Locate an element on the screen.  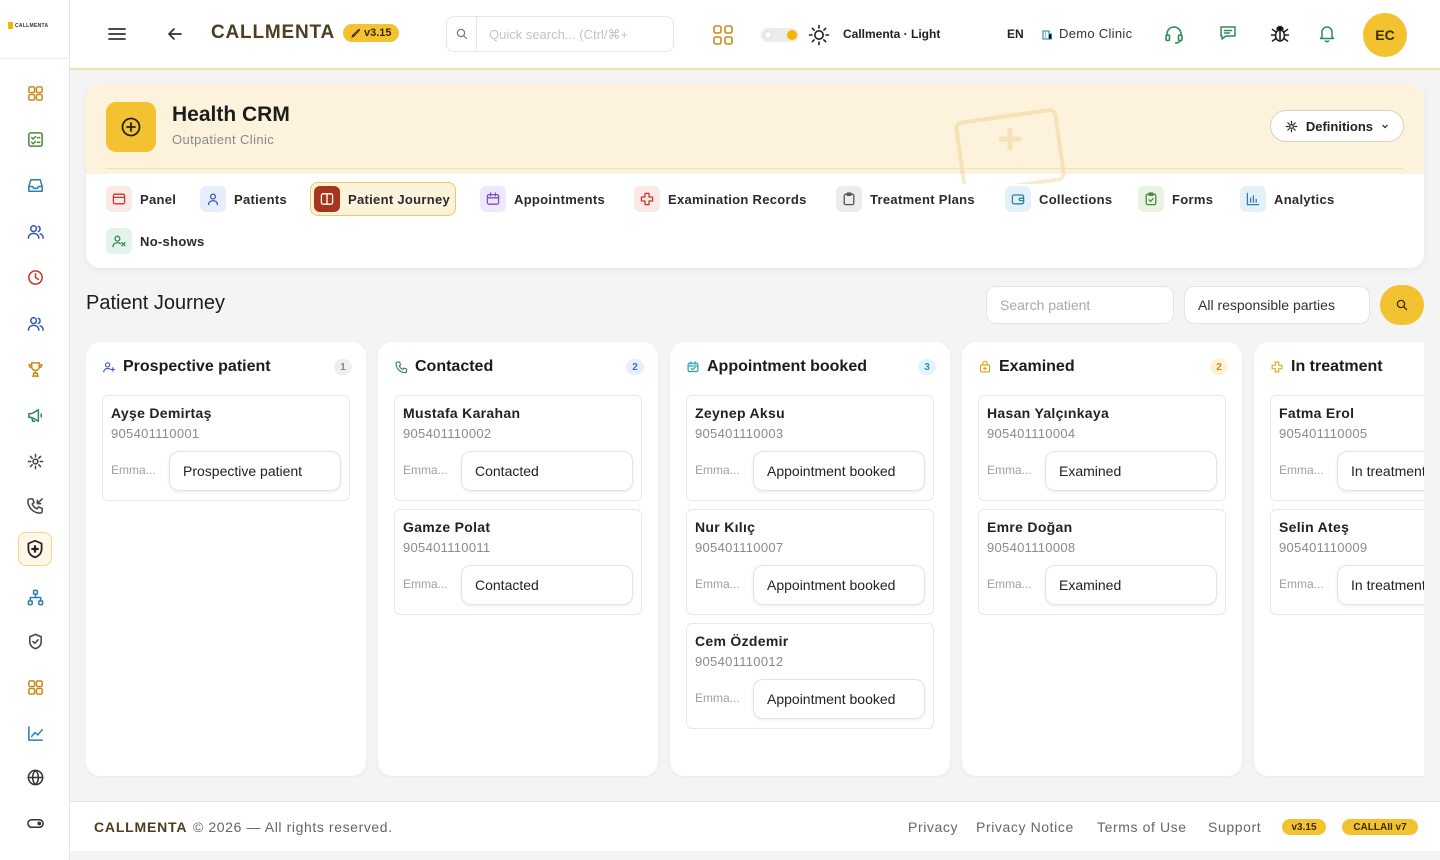
module-title: Health CRM is located at coordinates (231, 114).